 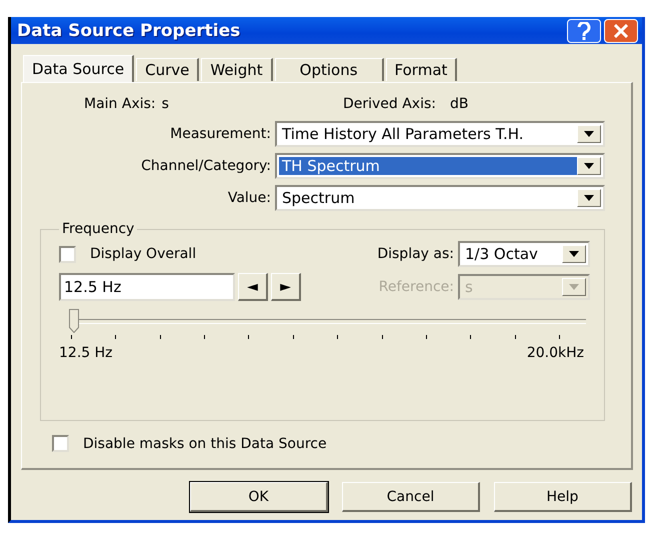 What do you see at coordinates (555, 353) in the screenshot?
I see `slider-max-label: 20.0kHz` at bounding box center [555, 353].